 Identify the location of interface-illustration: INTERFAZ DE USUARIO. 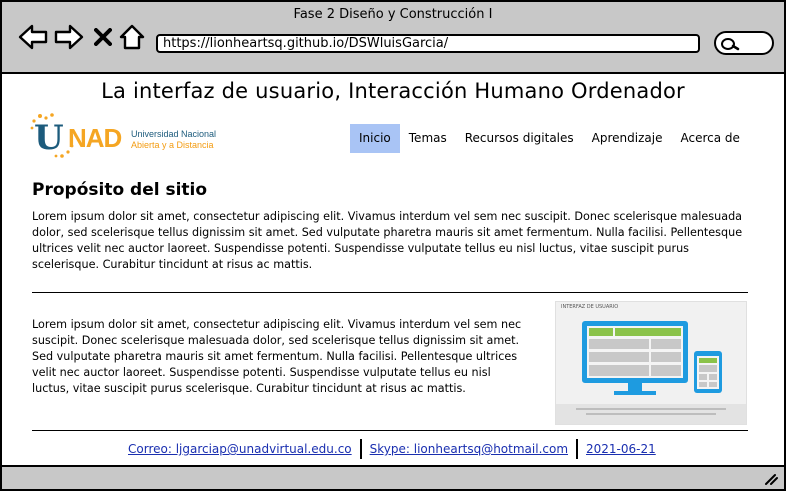
(651, 363).